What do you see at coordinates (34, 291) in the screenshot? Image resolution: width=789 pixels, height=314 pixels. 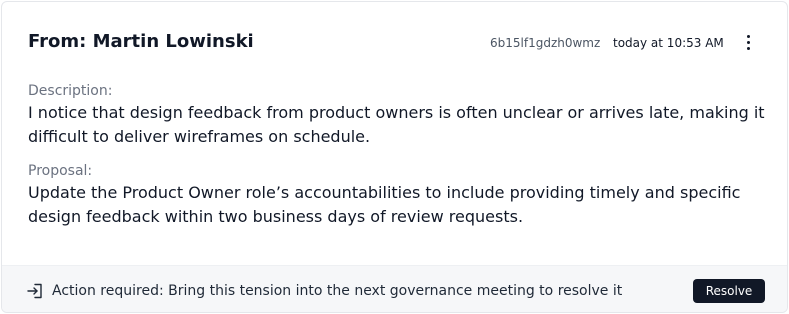 I see `enter-icon` at bounding box center [34, 291].